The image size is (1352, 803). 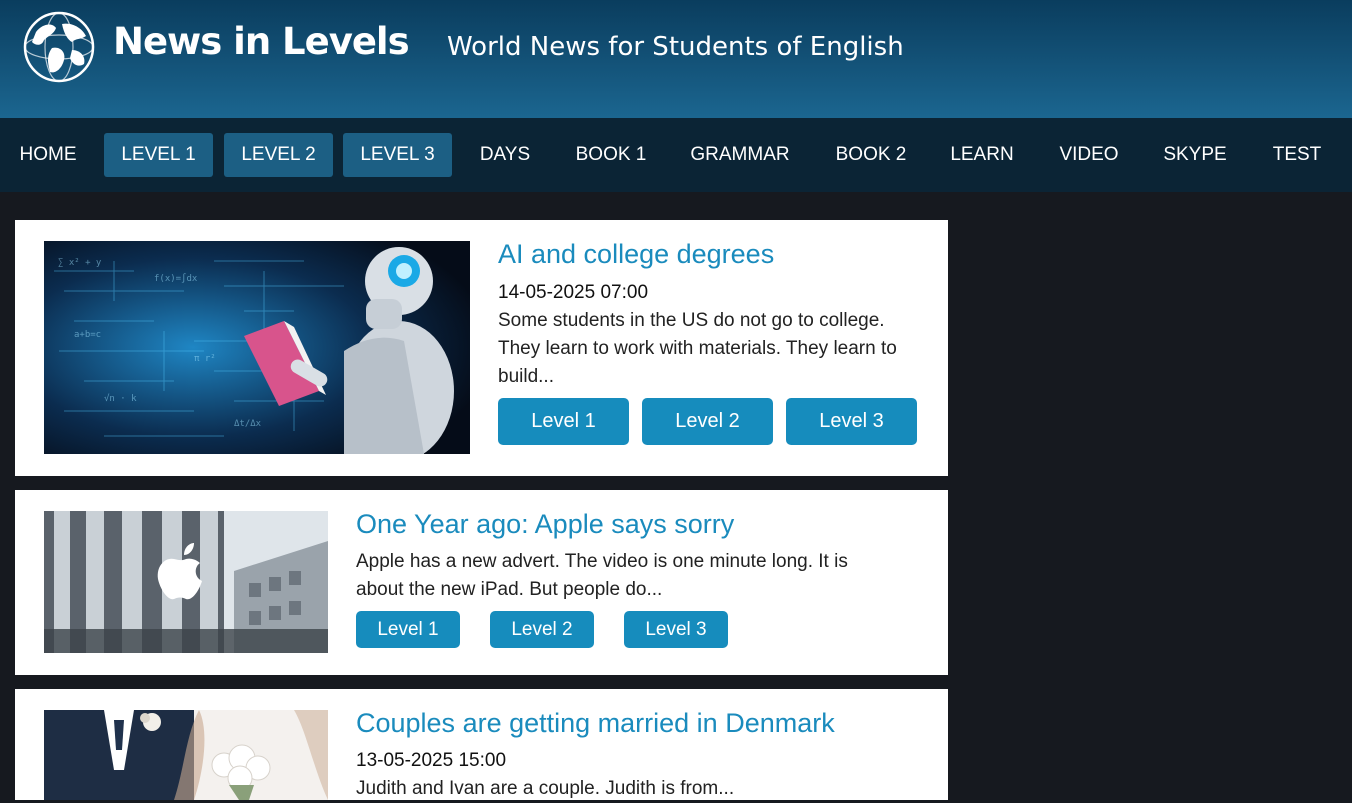 What do you see at coordinates (1297, 155) in the screenshot?
I see `nav-test: TEST` at bounding box center [1297, 155].